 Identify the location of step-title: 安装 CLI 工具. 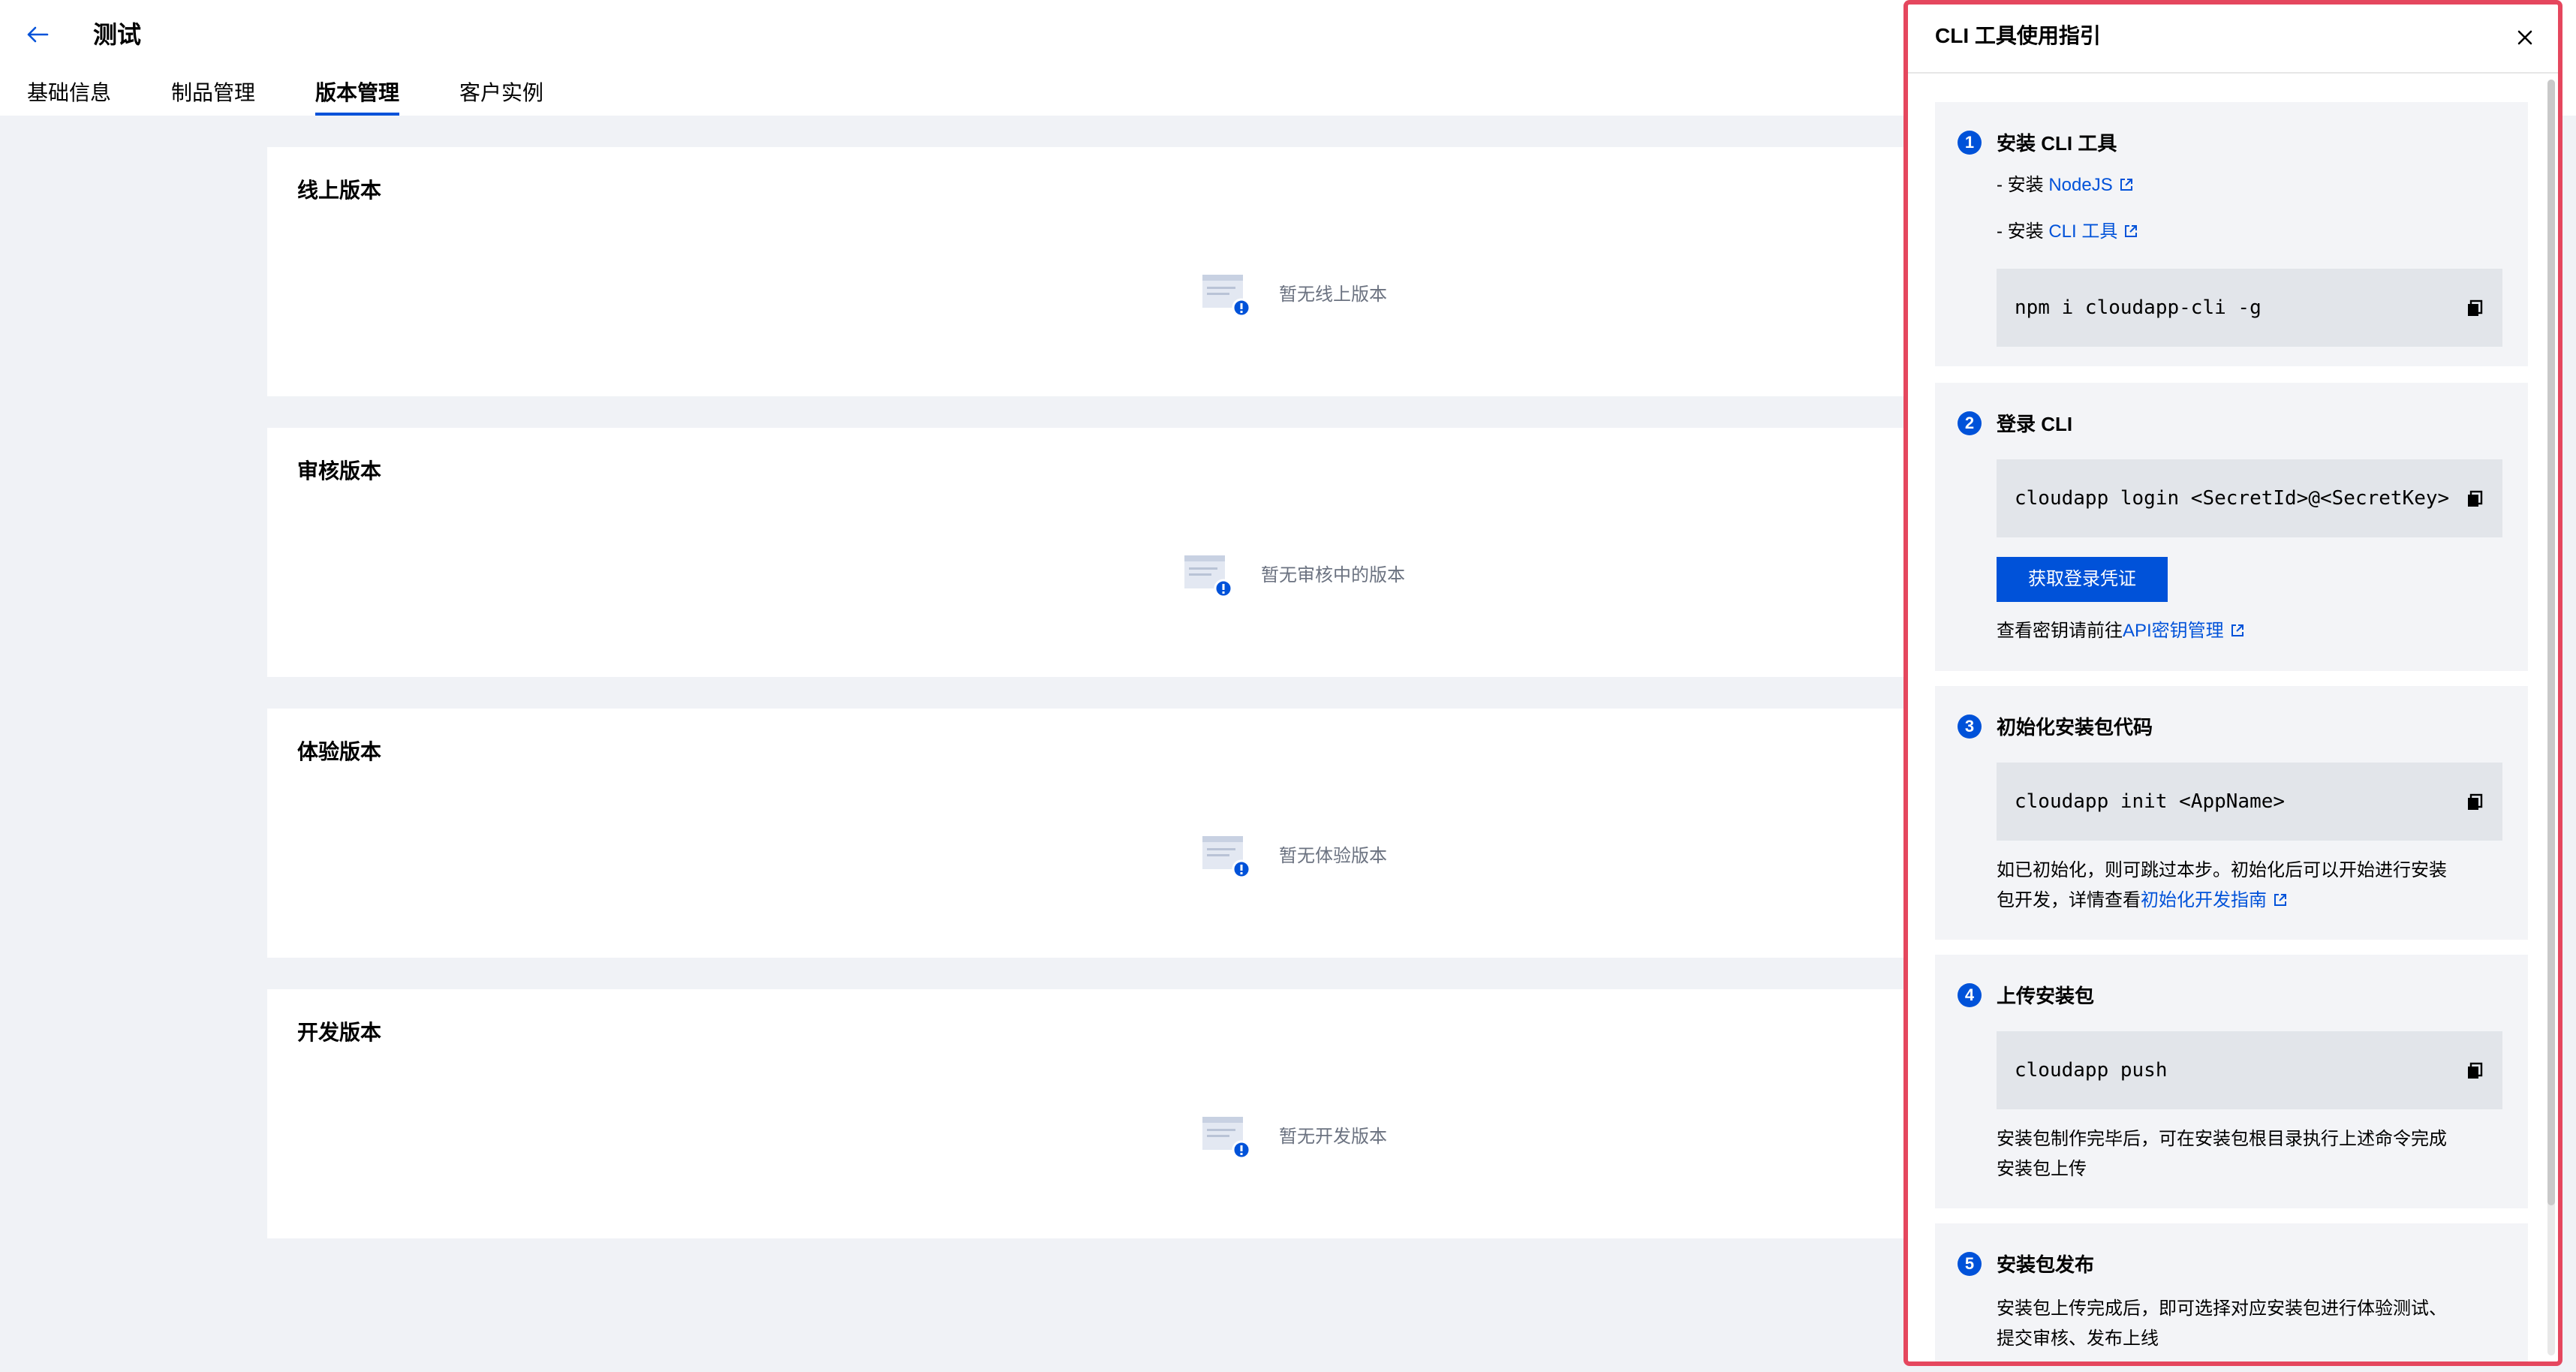
(2057, 143).